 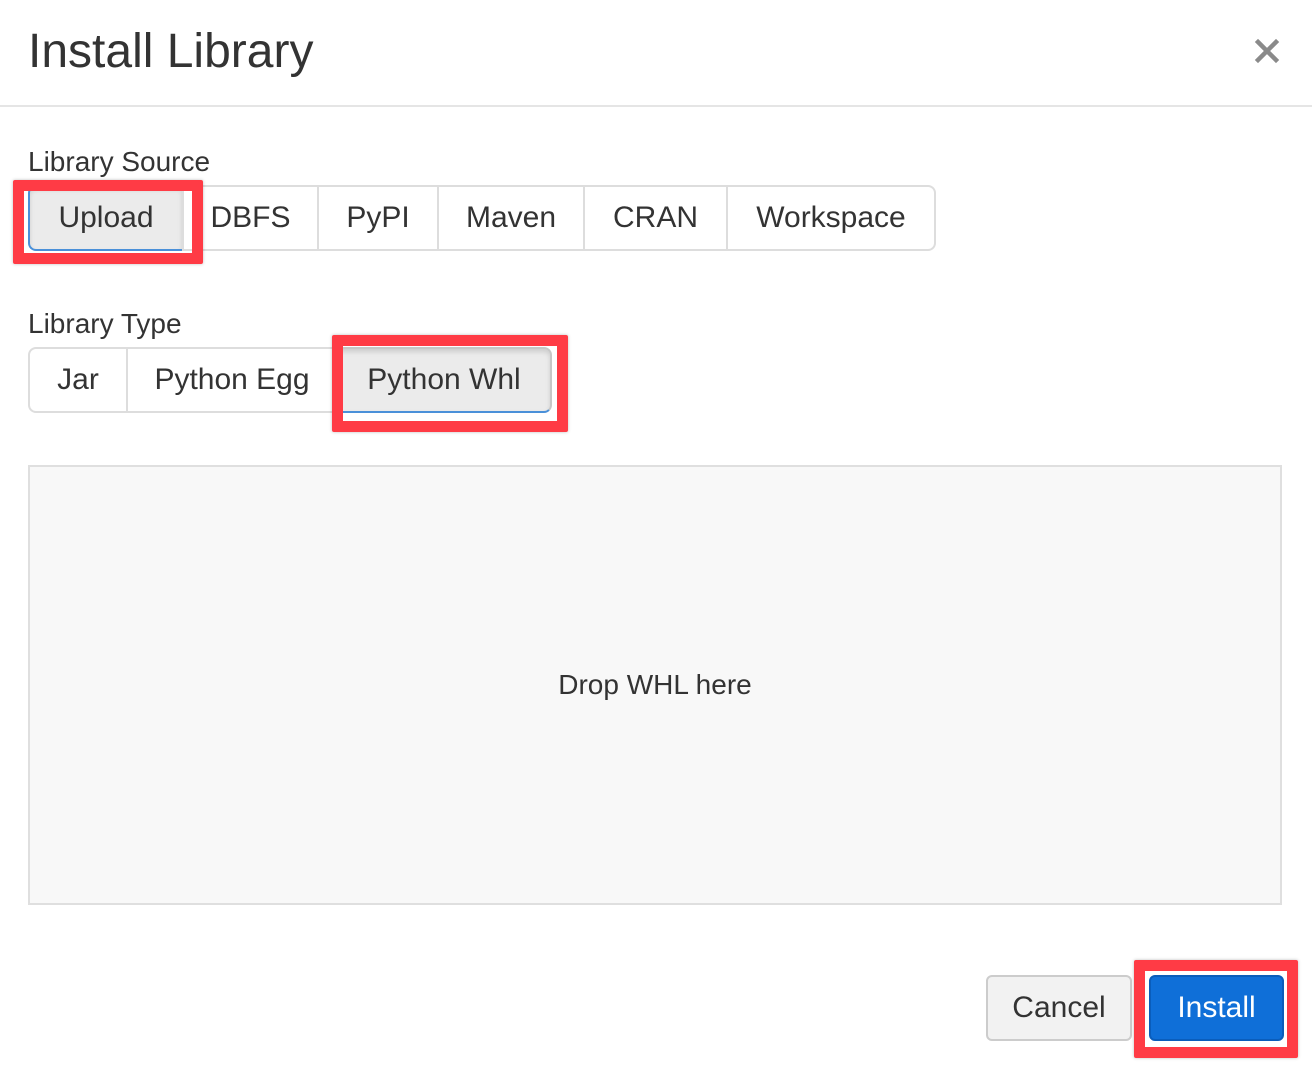 What do you see at coordinates (1059, 1008) in the screenshot?
I see `cancel-button: Cancel` at bounding box center [1059, 1008].